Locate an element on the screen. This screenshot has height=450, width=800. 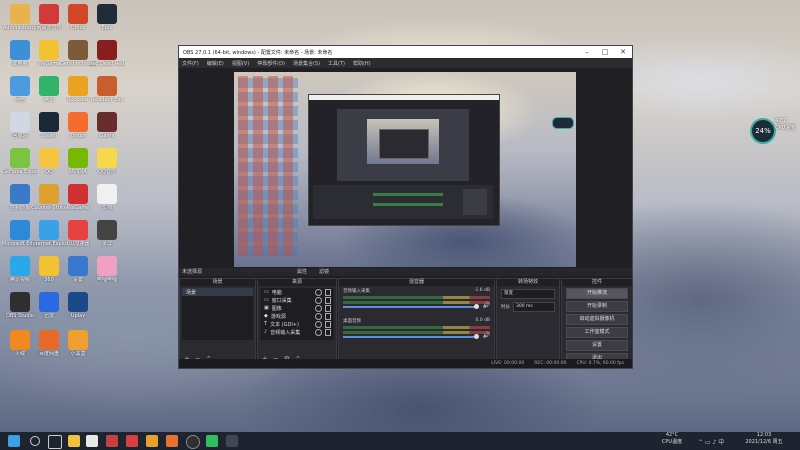
scenes-dock-title: 场景 is located at coordinates (217, 282).